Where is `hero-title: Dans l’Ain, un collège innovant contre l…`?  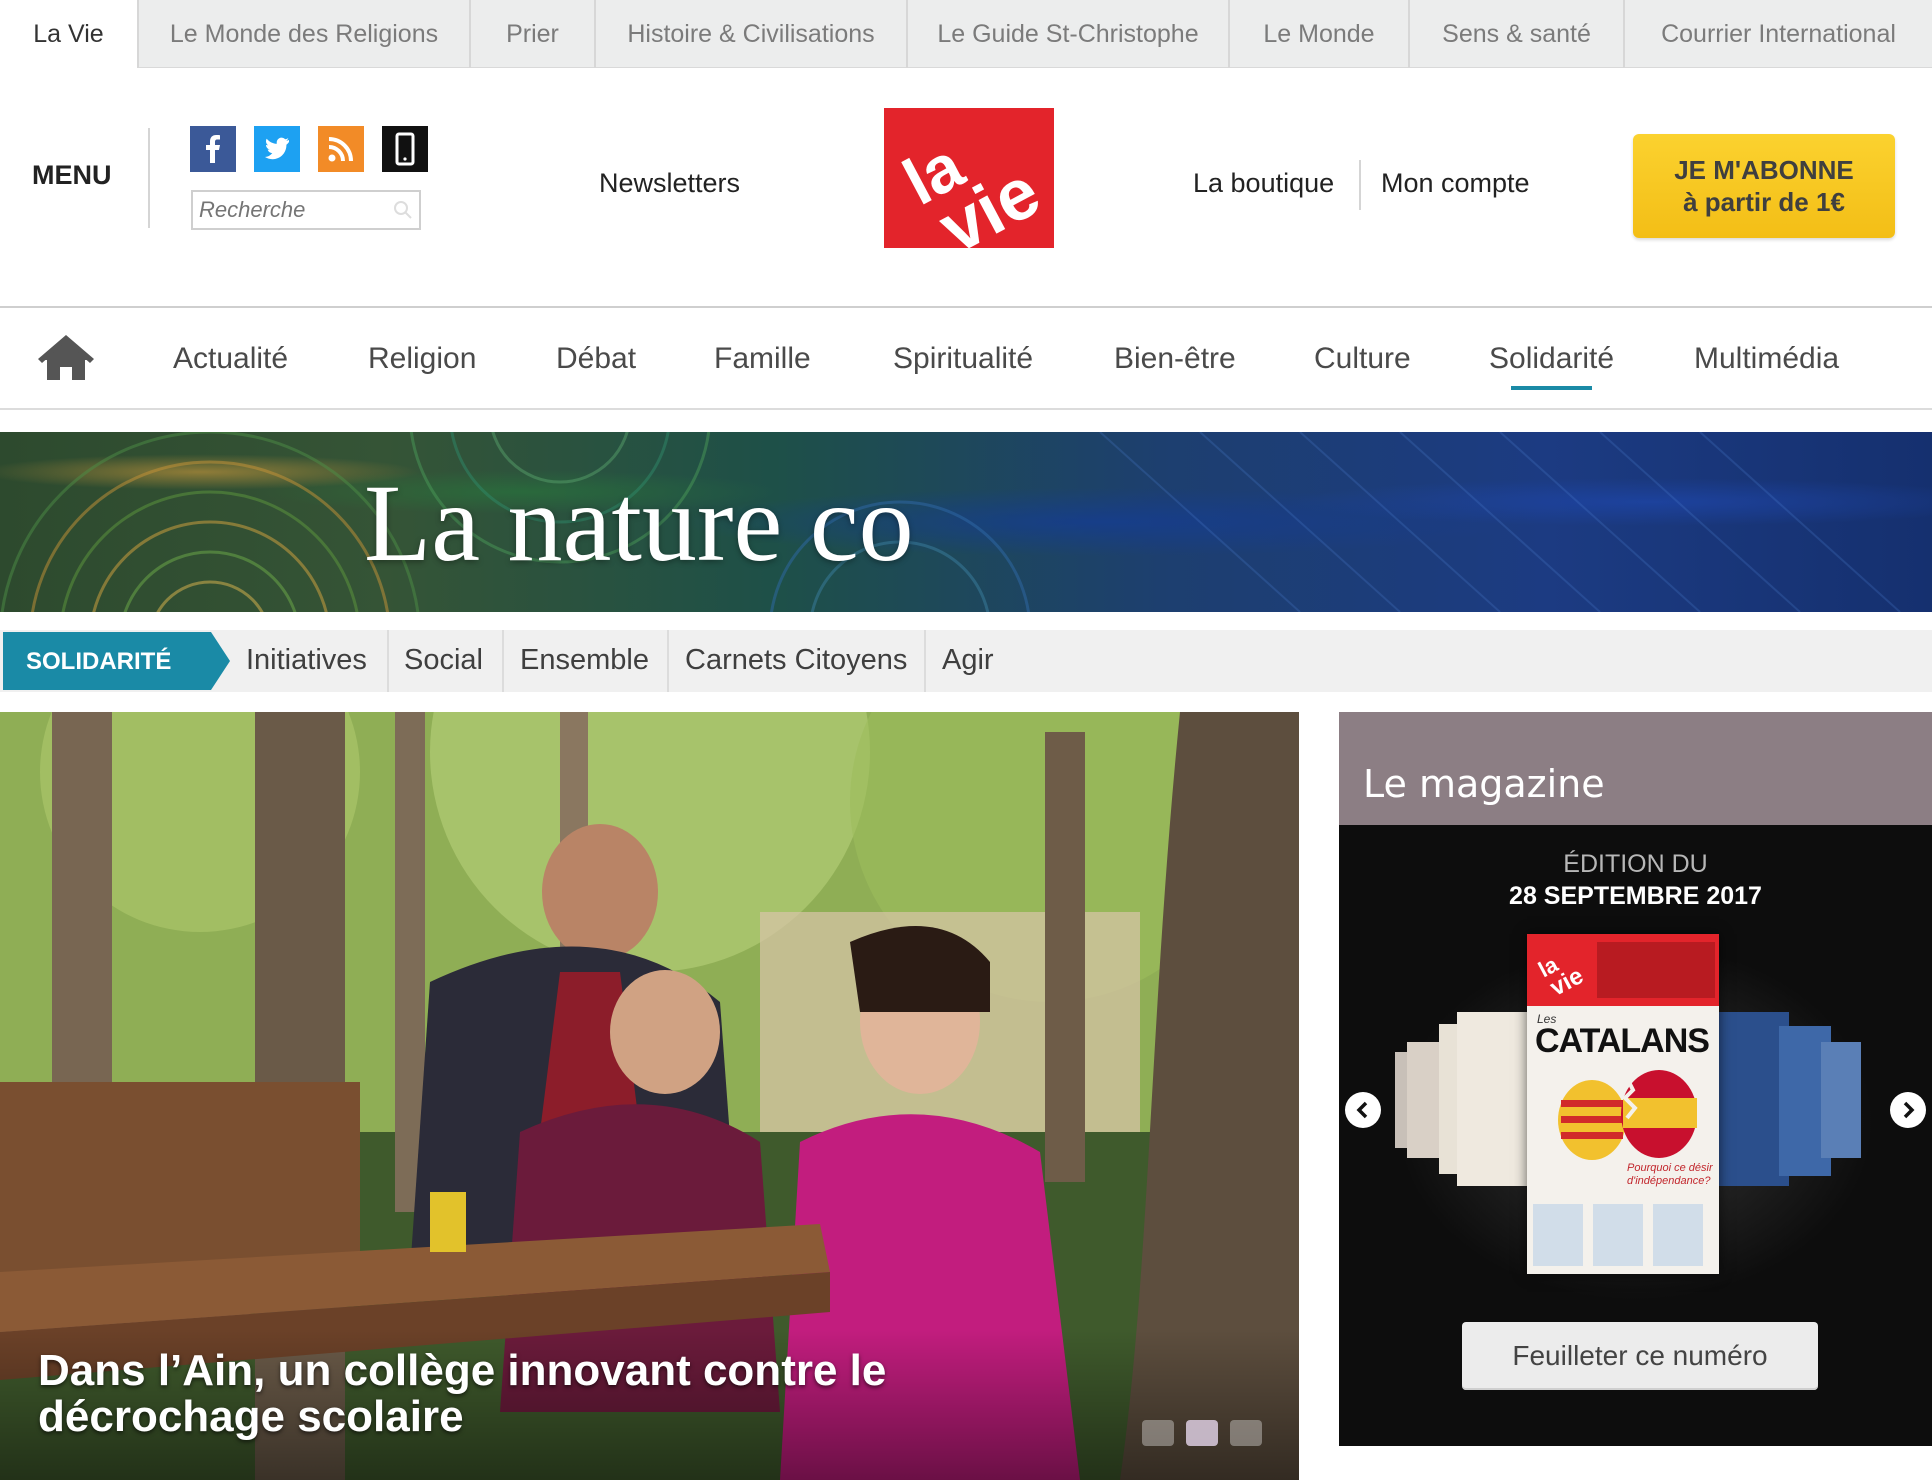 hero-title: Dans l’Ain, un collège innovant contre l… is located at coordinates (538, 1394).